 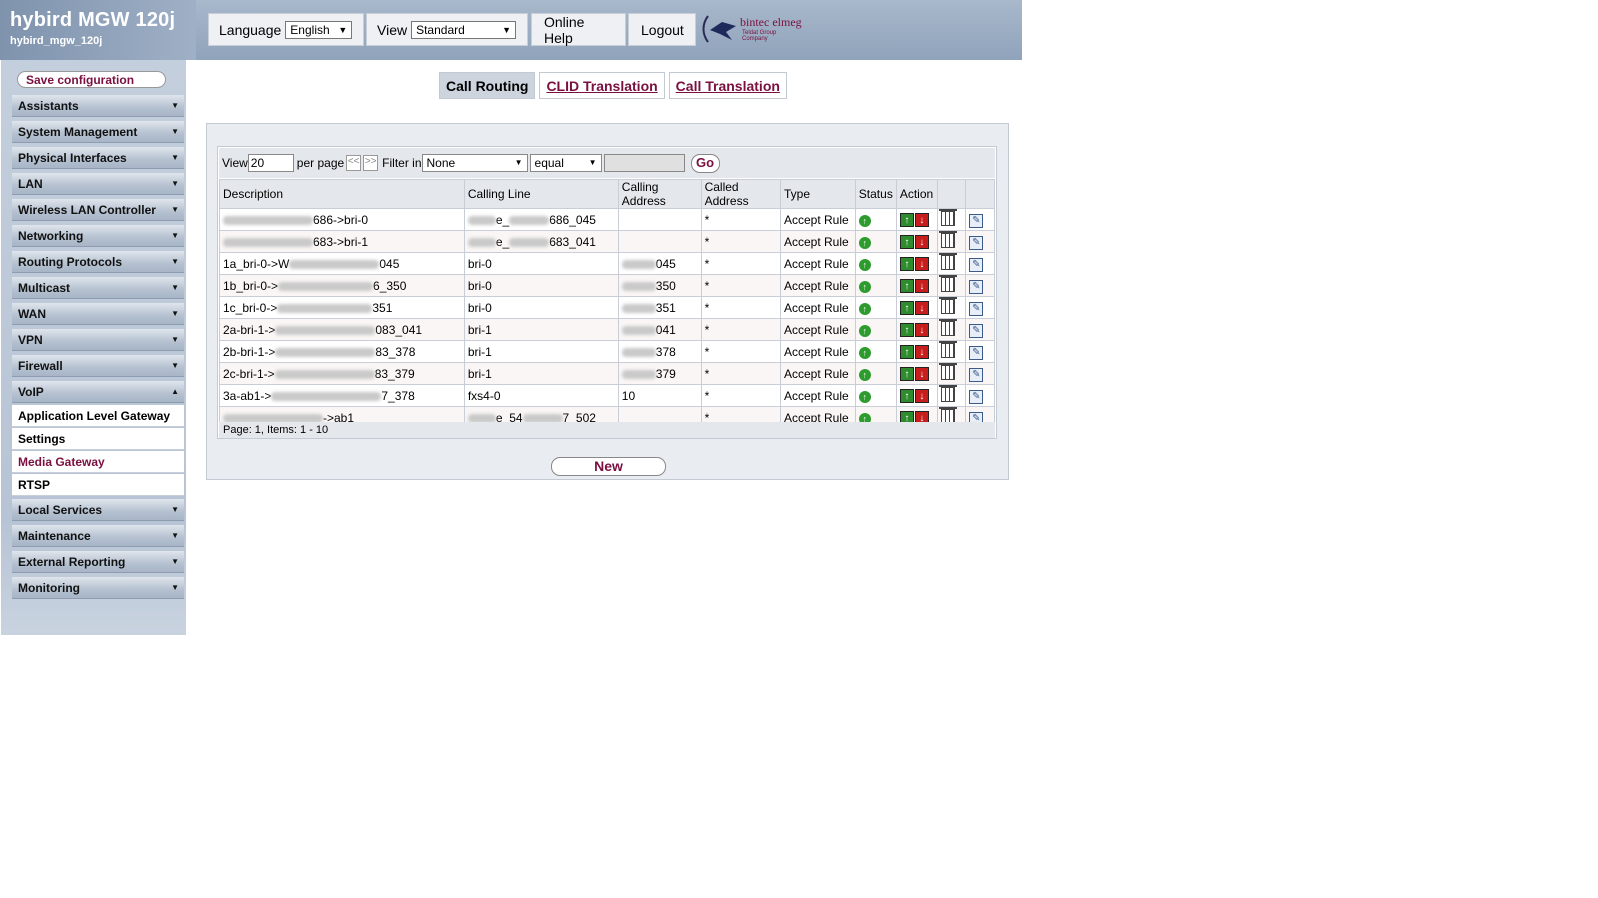 I want to click on sidebar-item-vpn: VPN ▼, so click(x=98, y=340).